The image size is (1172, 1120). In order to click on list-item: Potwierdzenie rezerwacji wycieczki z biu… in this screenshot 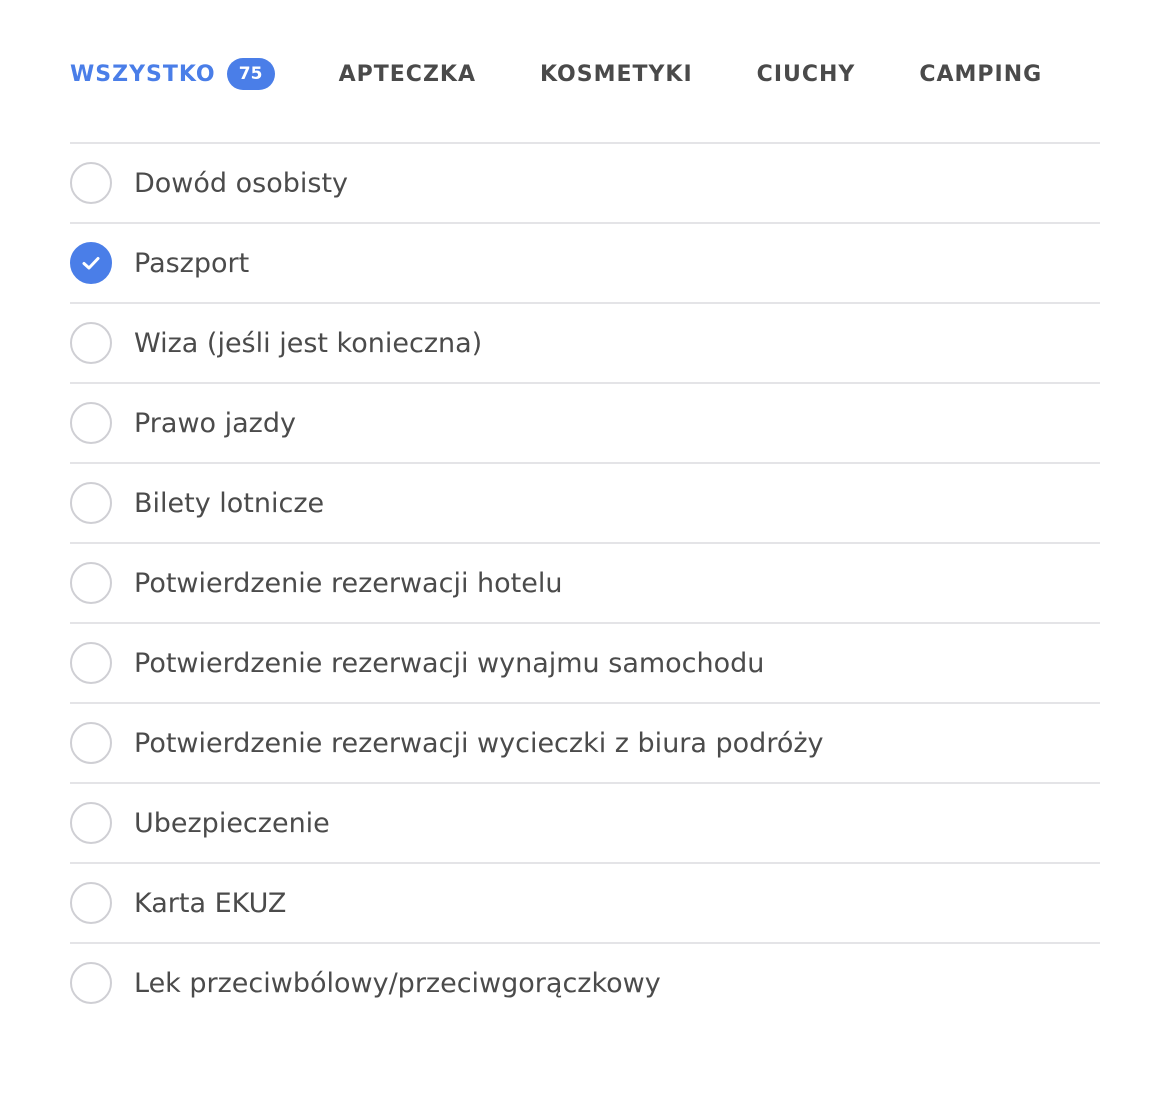, I will do `click(585, 744)`.